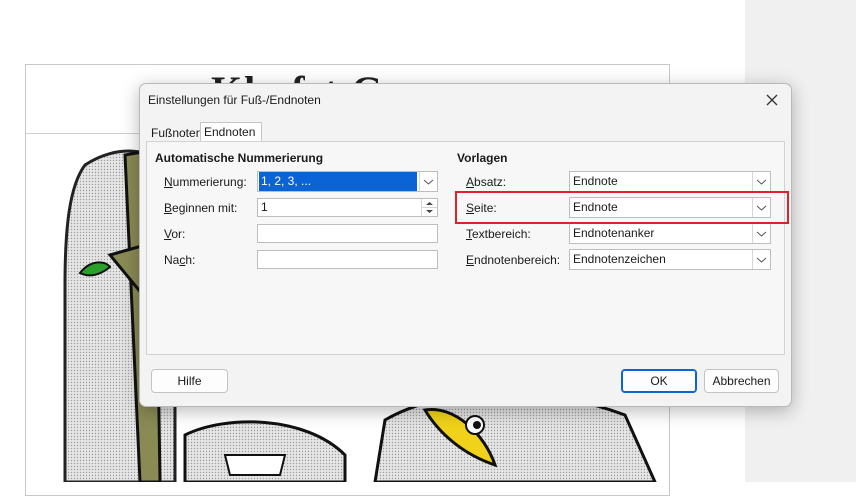 The height and width of the screenshot is (496, 856). I want to click on start-at-spin-buttons, so click(429, 207).